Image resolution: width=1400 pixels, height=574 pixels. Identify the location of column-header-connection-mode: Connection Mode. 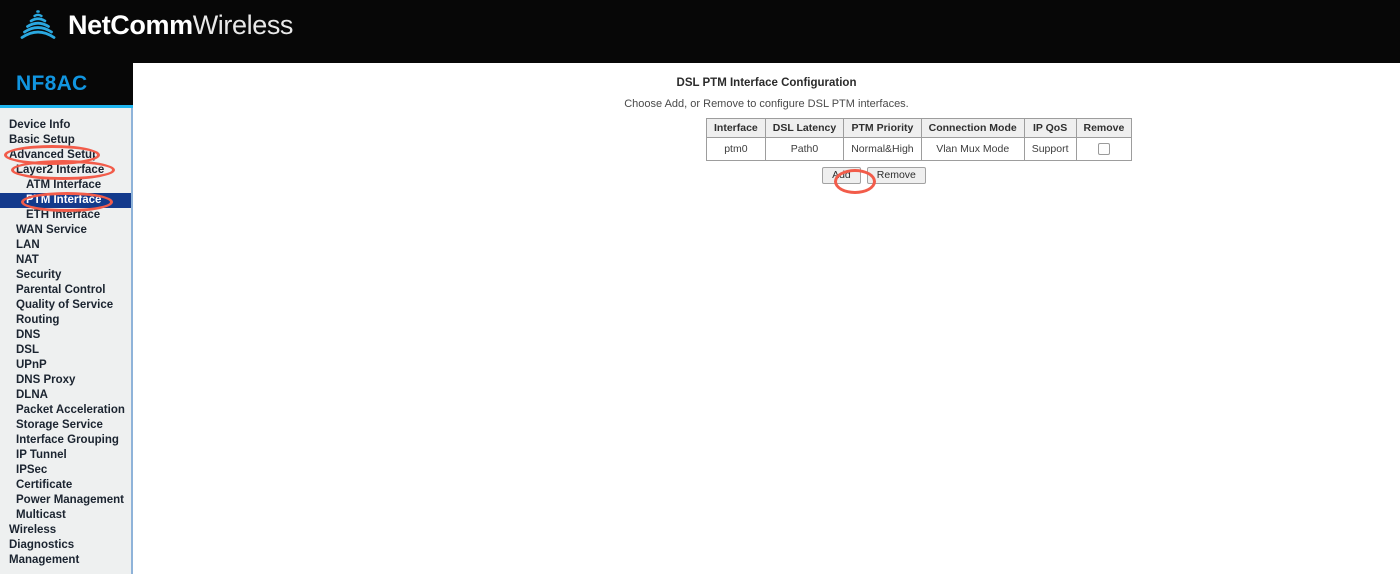
(972, 128).